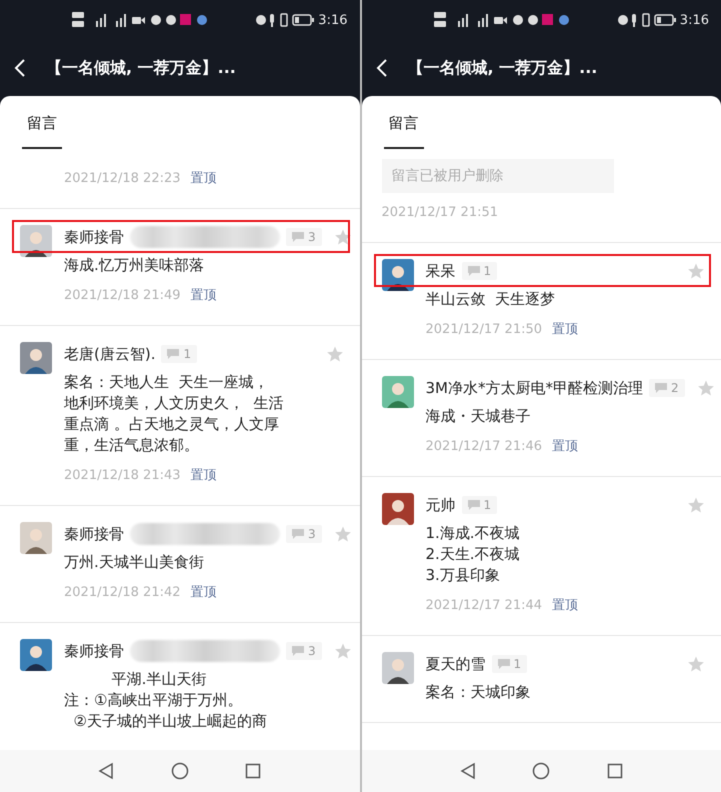 Image resolution: width=721 pixels, height=792 pixels. What do you see at coordinates (484, 447) in the screenshot?
I see `comment-time: 2021/12/17 21:46` at bounding box center [484, 447].